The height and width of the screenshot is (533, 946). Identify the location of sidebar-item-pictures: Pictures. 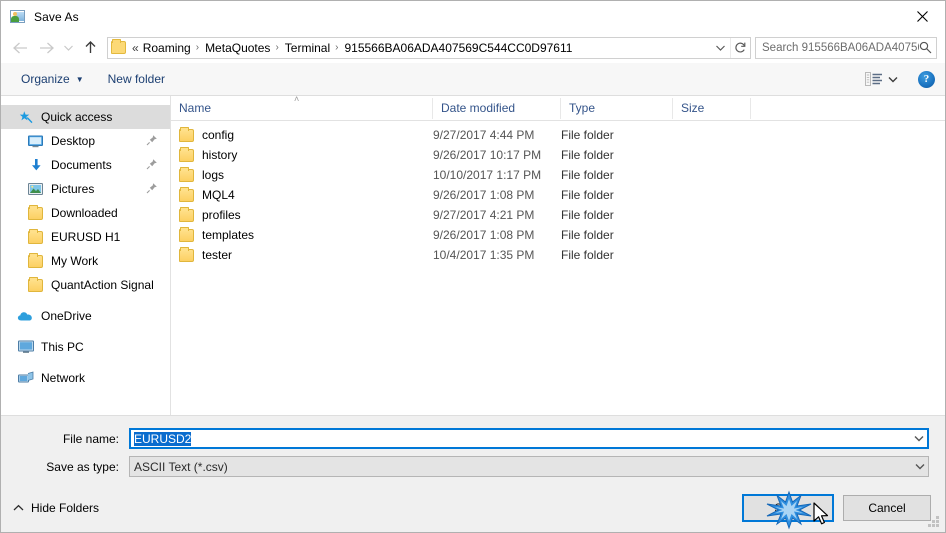
(85, 189).